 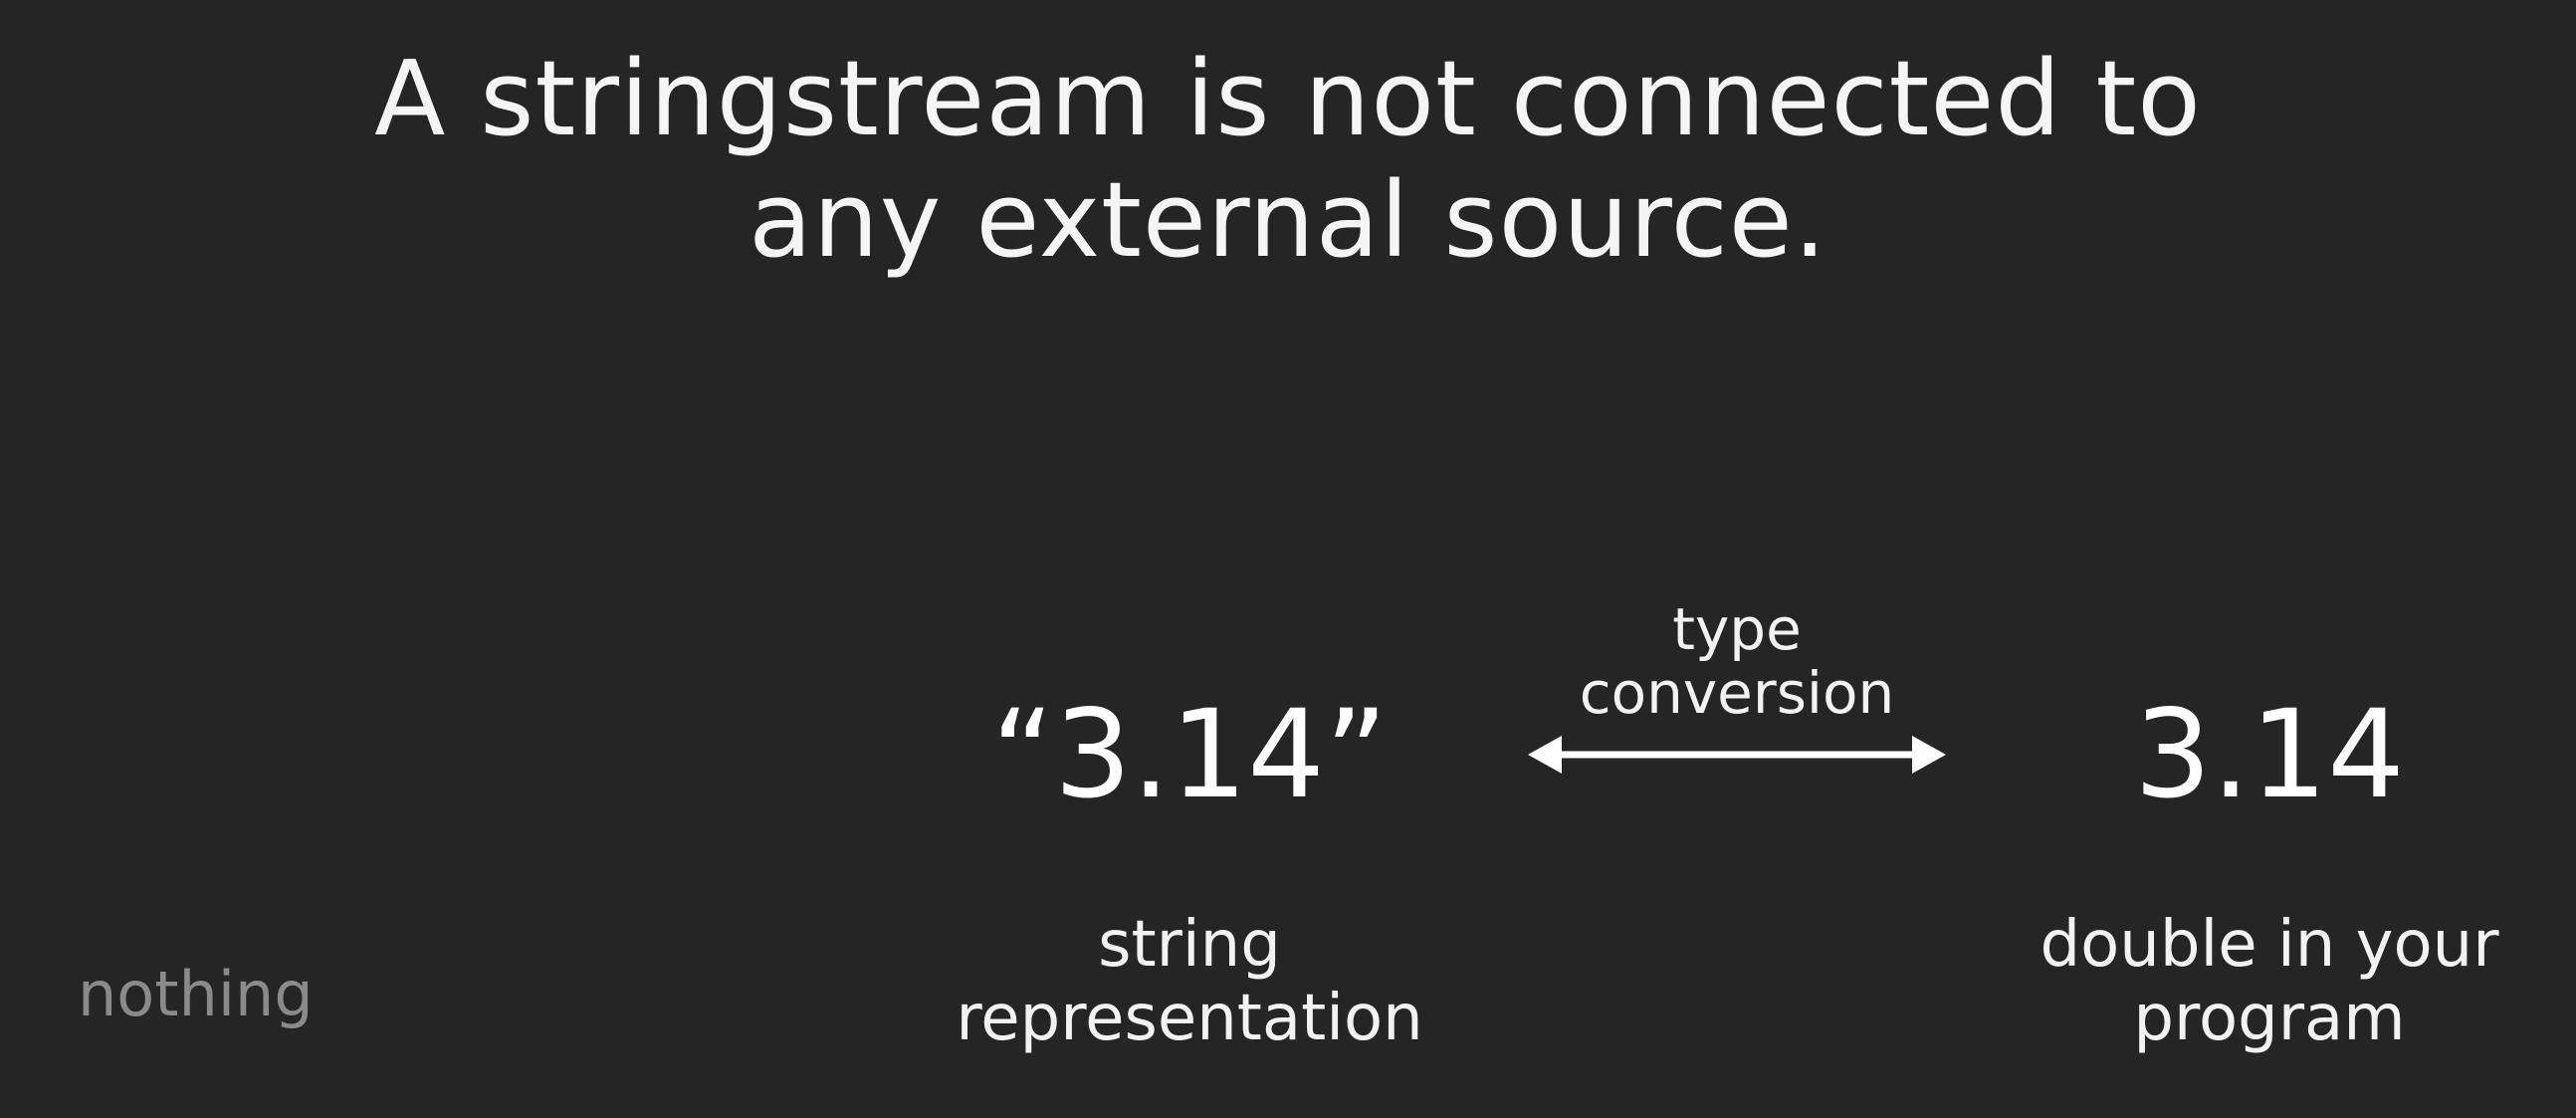 I want to click on string-caption-line-2: representation, so click(x=1189, y=1018).